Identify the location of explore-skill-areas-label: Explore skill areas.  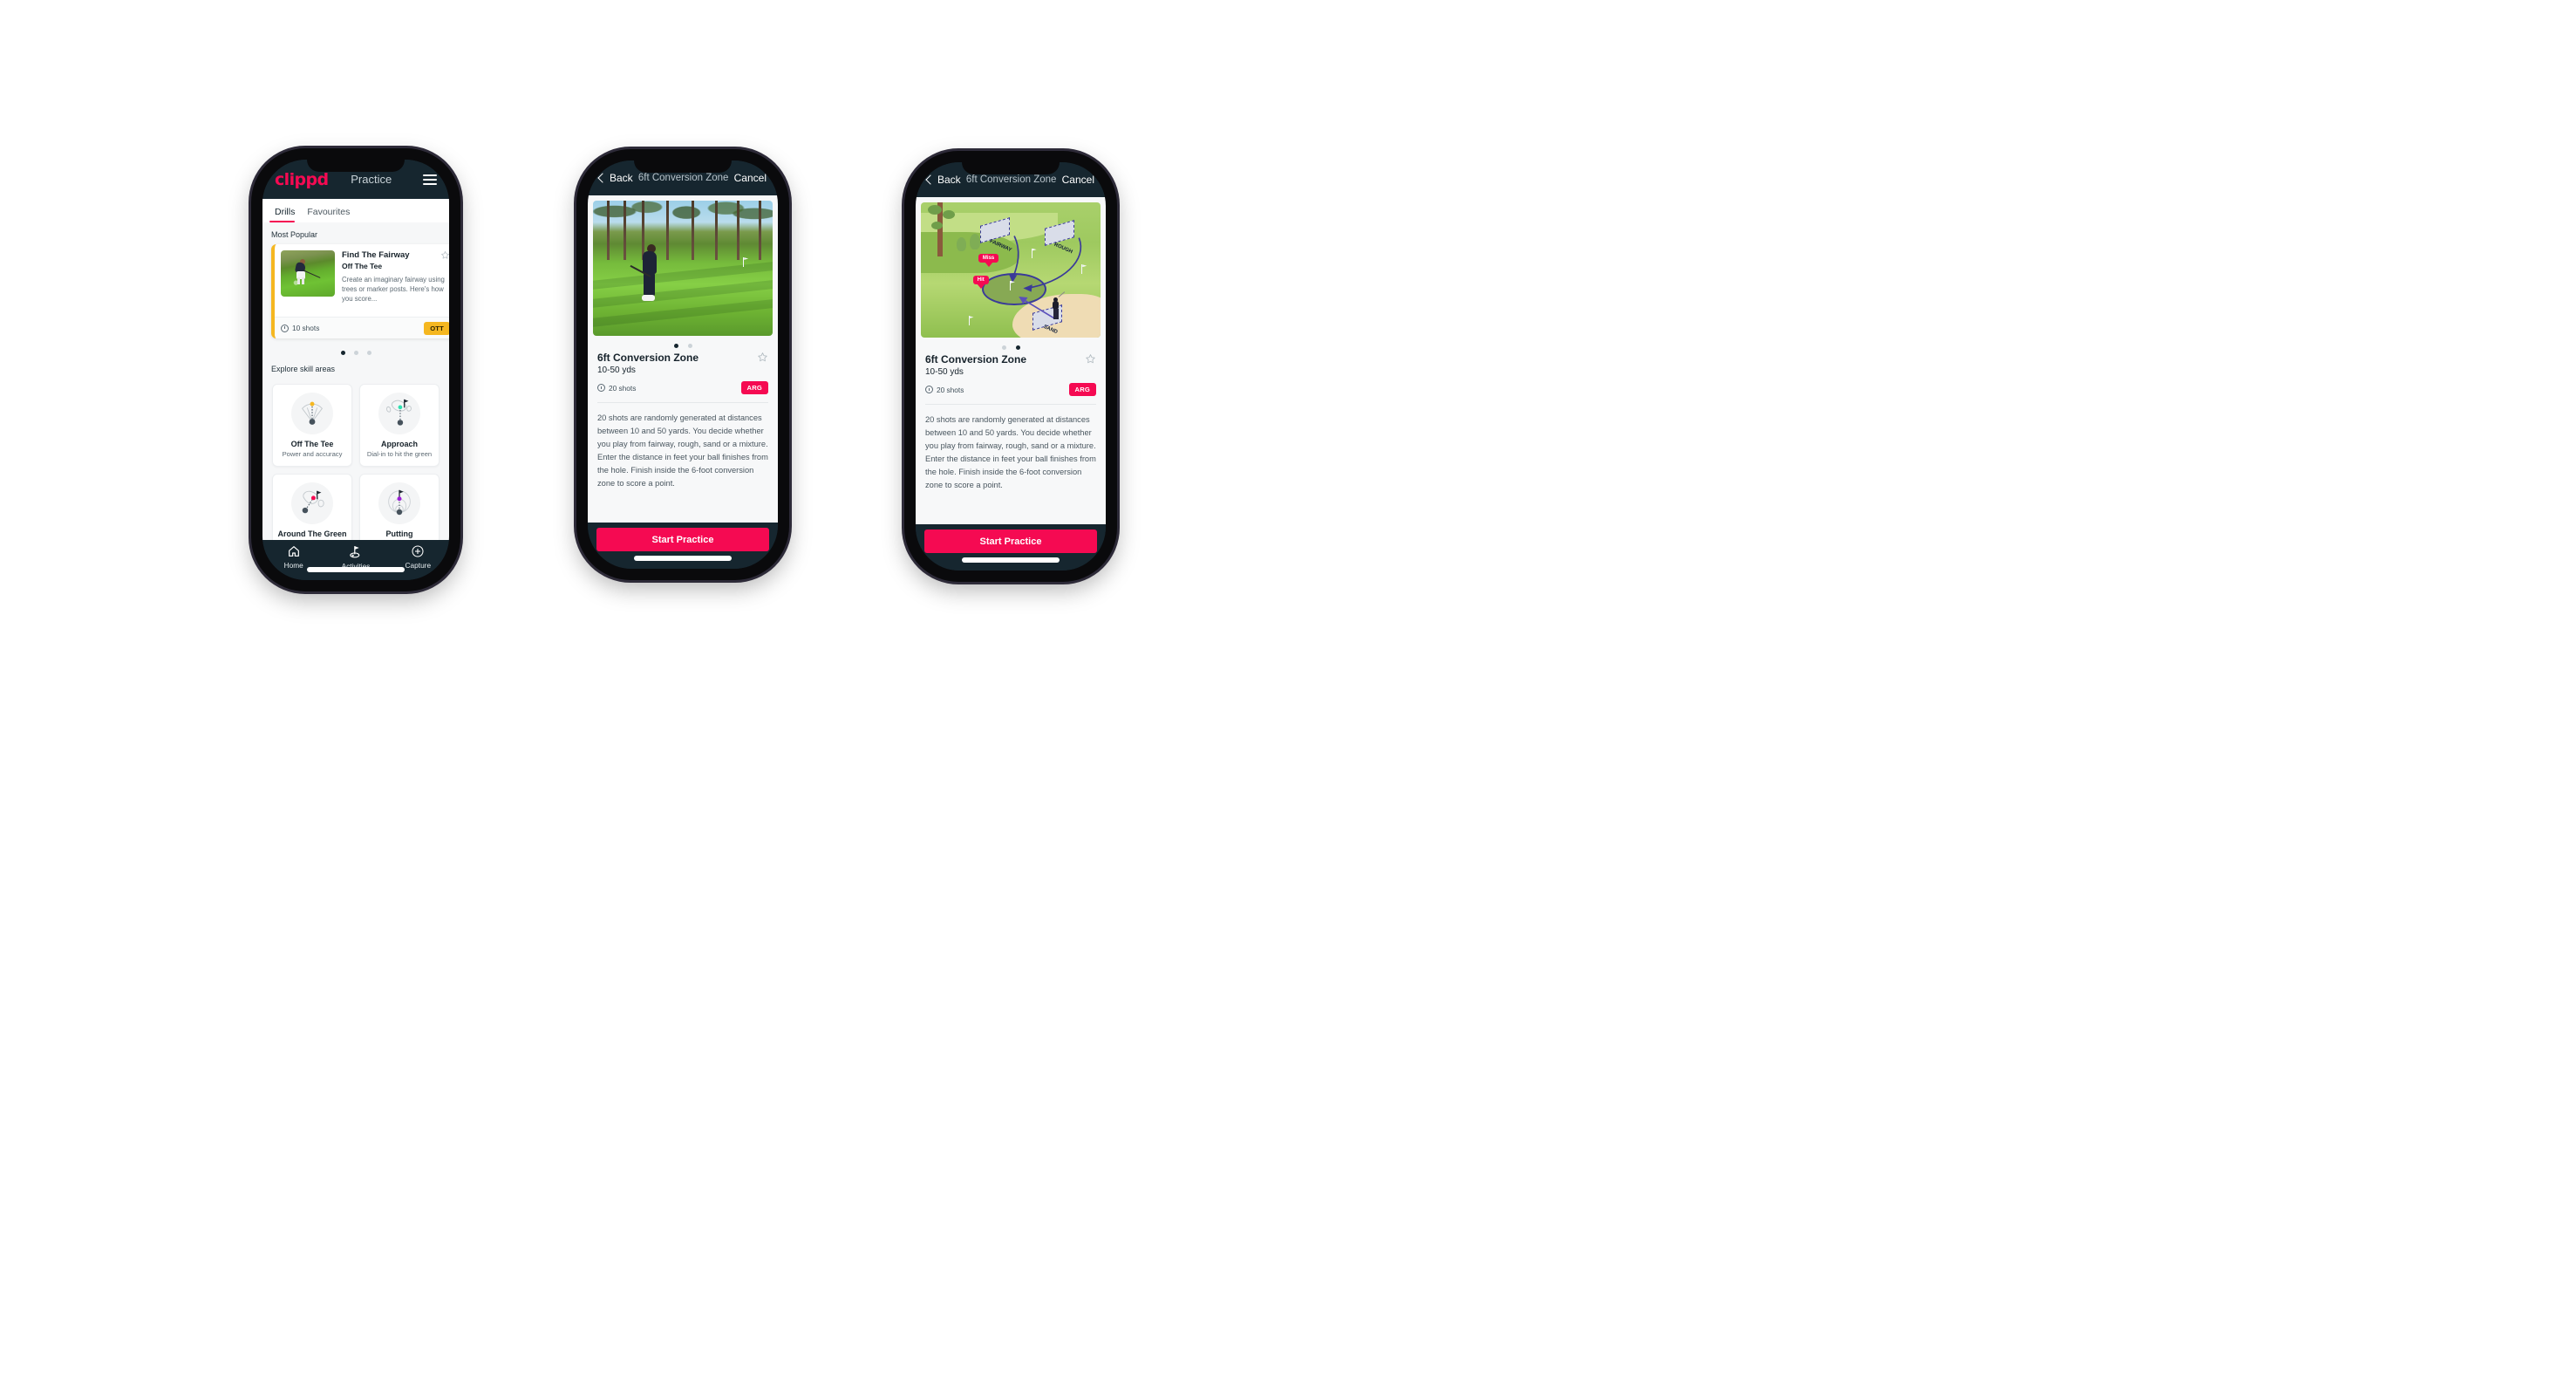
(304, 369).